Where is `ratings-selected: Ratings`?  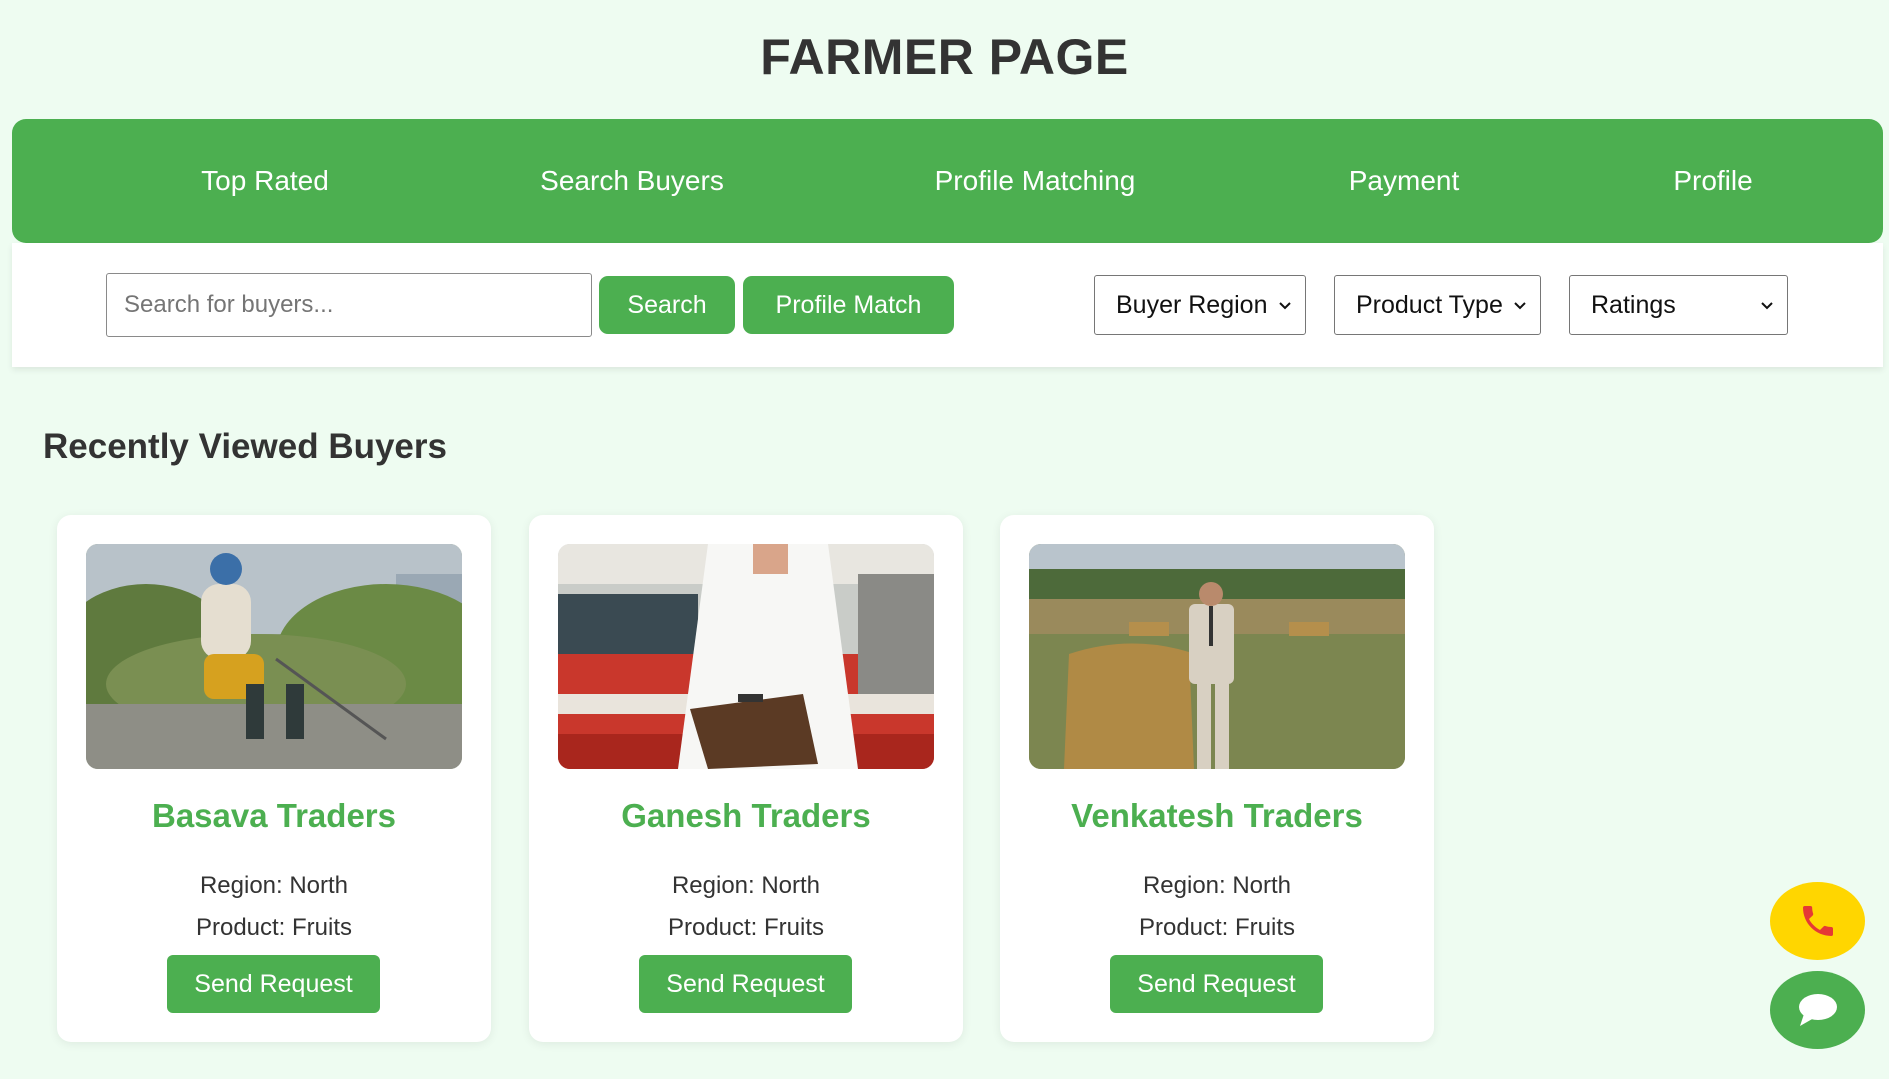 ratings-selected: Ratings is located at coordinates (1633, 305).